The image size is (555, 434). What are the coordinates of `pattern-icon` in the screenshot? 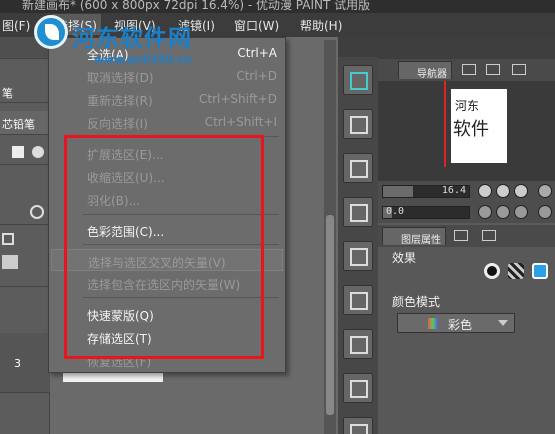 It's located at (359, 213).